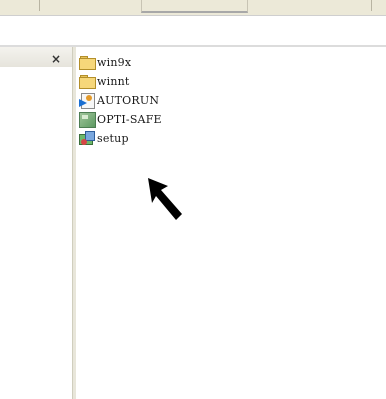  Describe the element at coordinates (114, 62) in the screenshot. I see `file-label: win9x` at that location.